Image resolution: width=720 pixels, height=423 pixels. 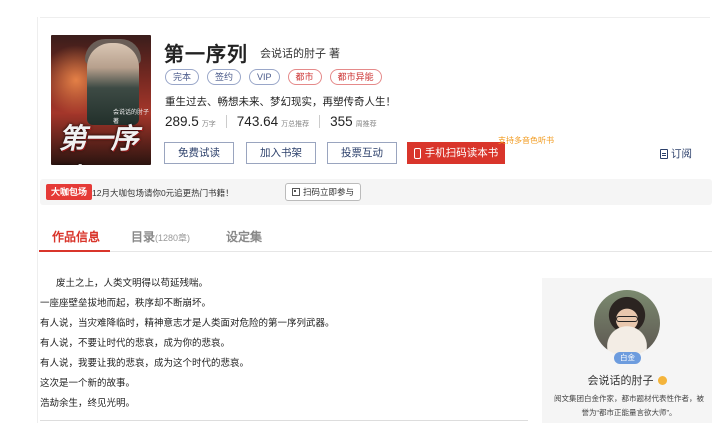 What do you see at coordinates (173, 238) in the screenshot?
I see `tab-catalog-count: (1280章)` at bounding box center [173, 238].